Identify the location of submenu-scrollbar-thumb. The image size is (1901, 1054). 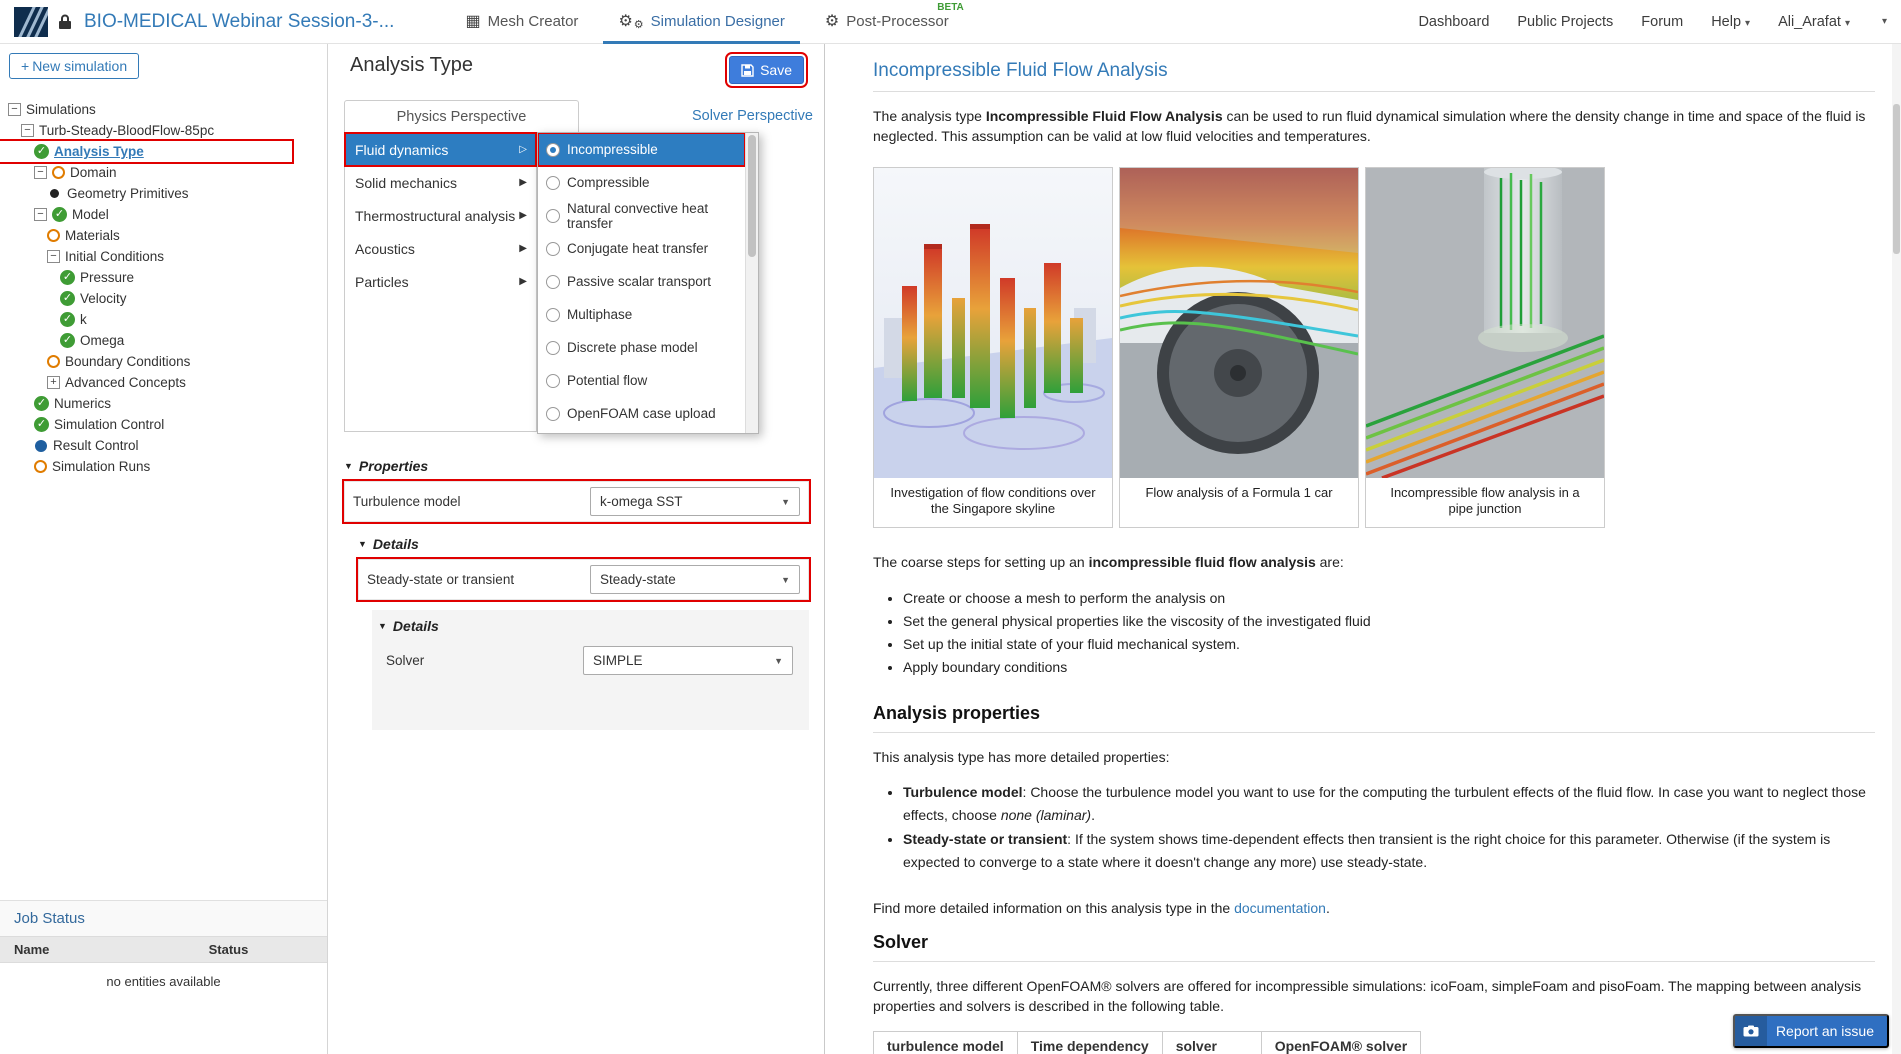
(752, 196).